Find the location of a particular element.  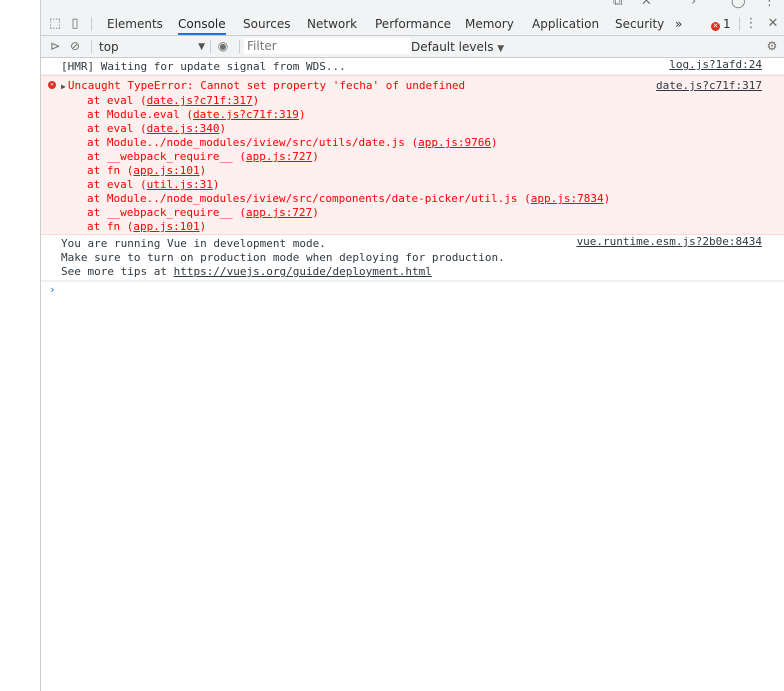

tab-elements: Elements is located at coordinates (135, 23).